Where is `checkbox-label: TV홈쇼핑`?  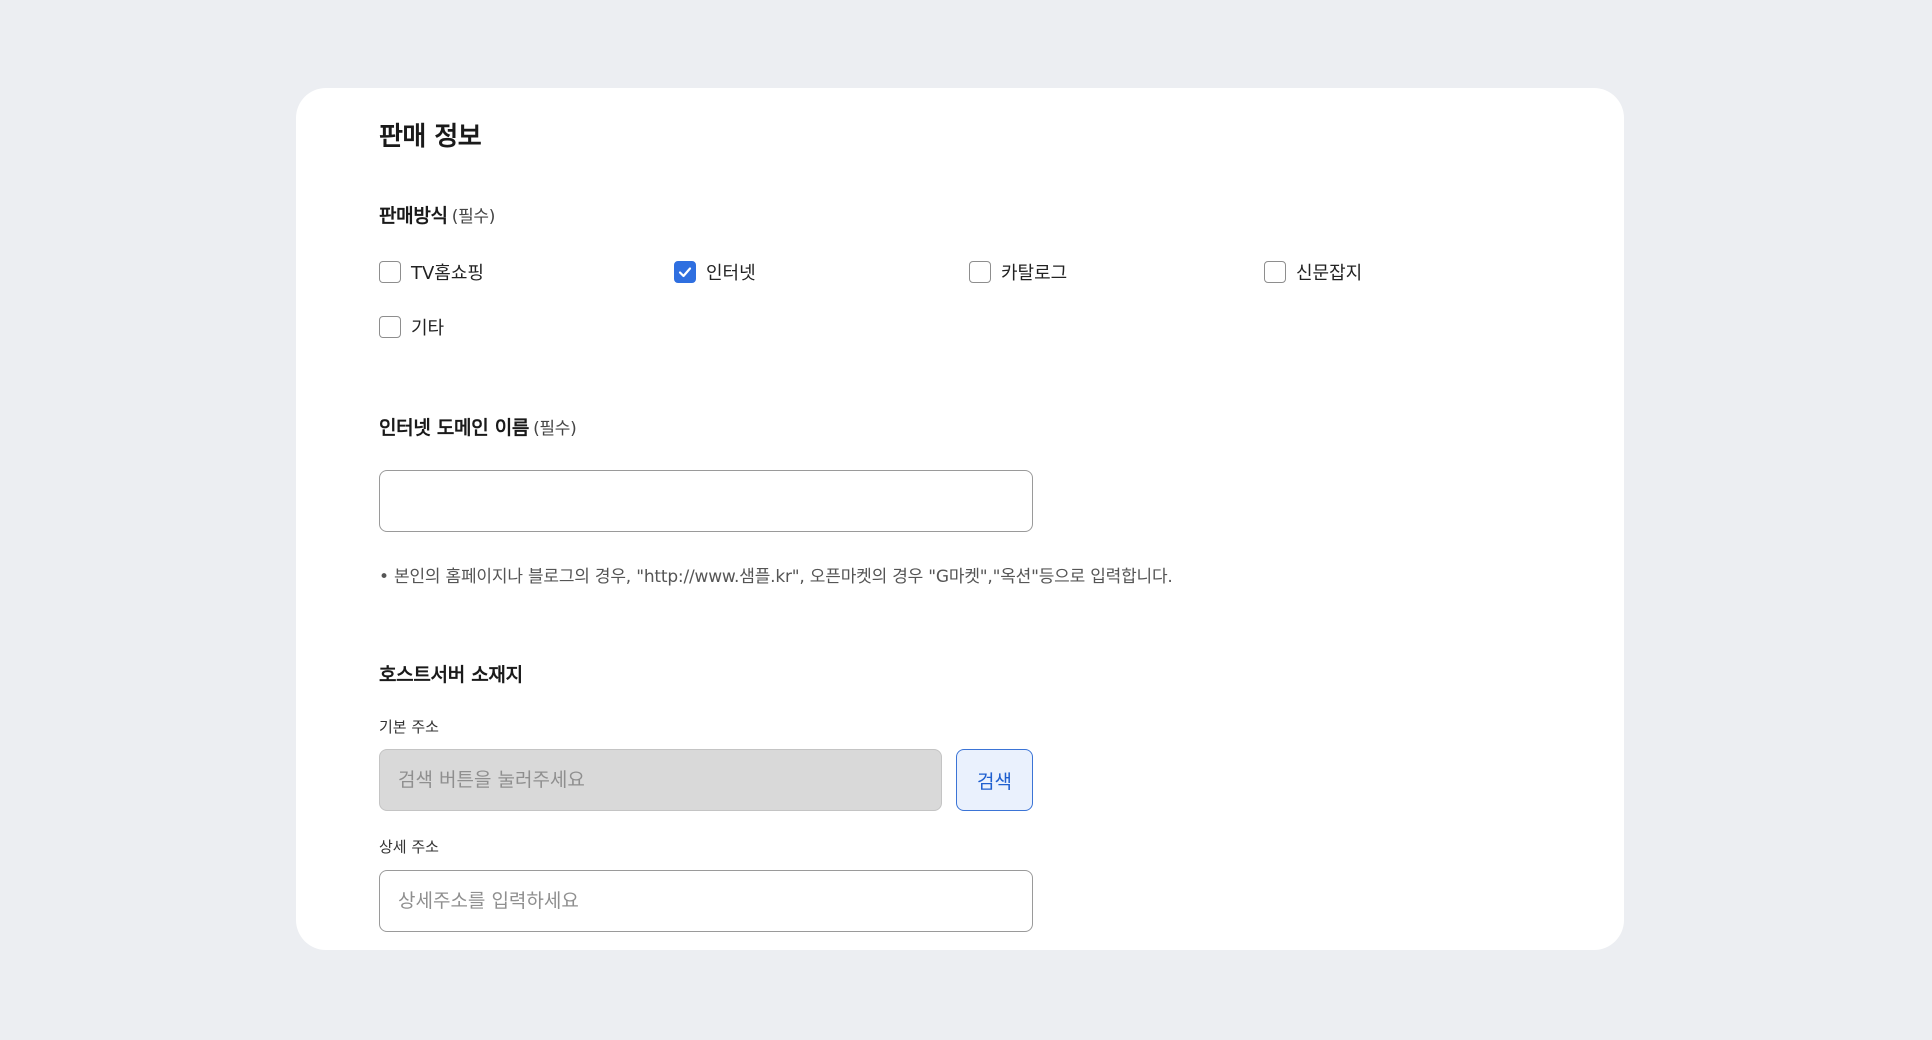
checkbox-label: TV홈쇼핑 is located at coordinates (447, 273).